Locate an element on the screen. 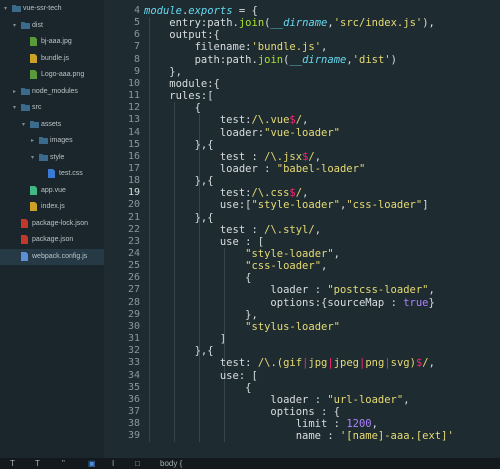 Image resolution: width=500 pixels, height=469 pixels. code-line: loader:"vue-loader" is located at coordinates (242, 133).